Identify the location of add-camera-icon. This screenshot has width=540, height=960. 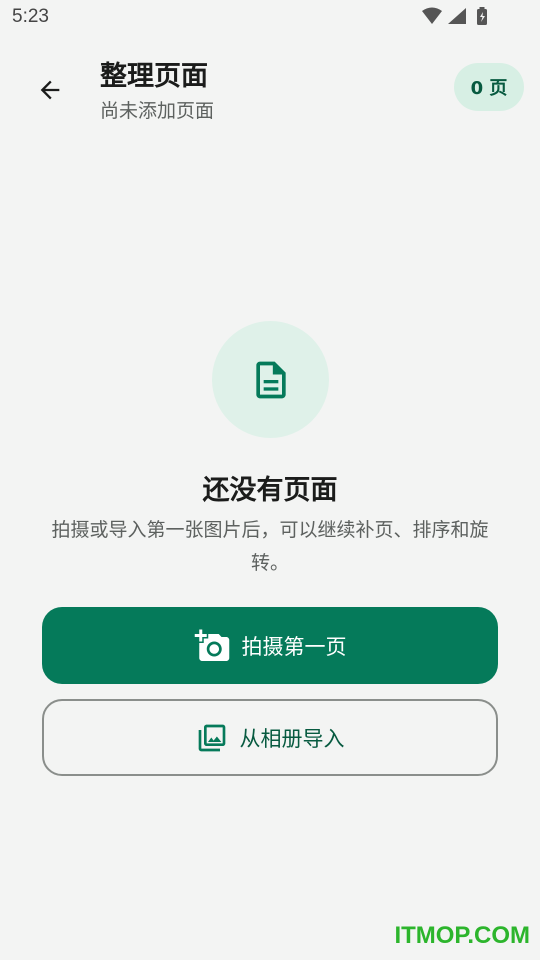
(211, 645).